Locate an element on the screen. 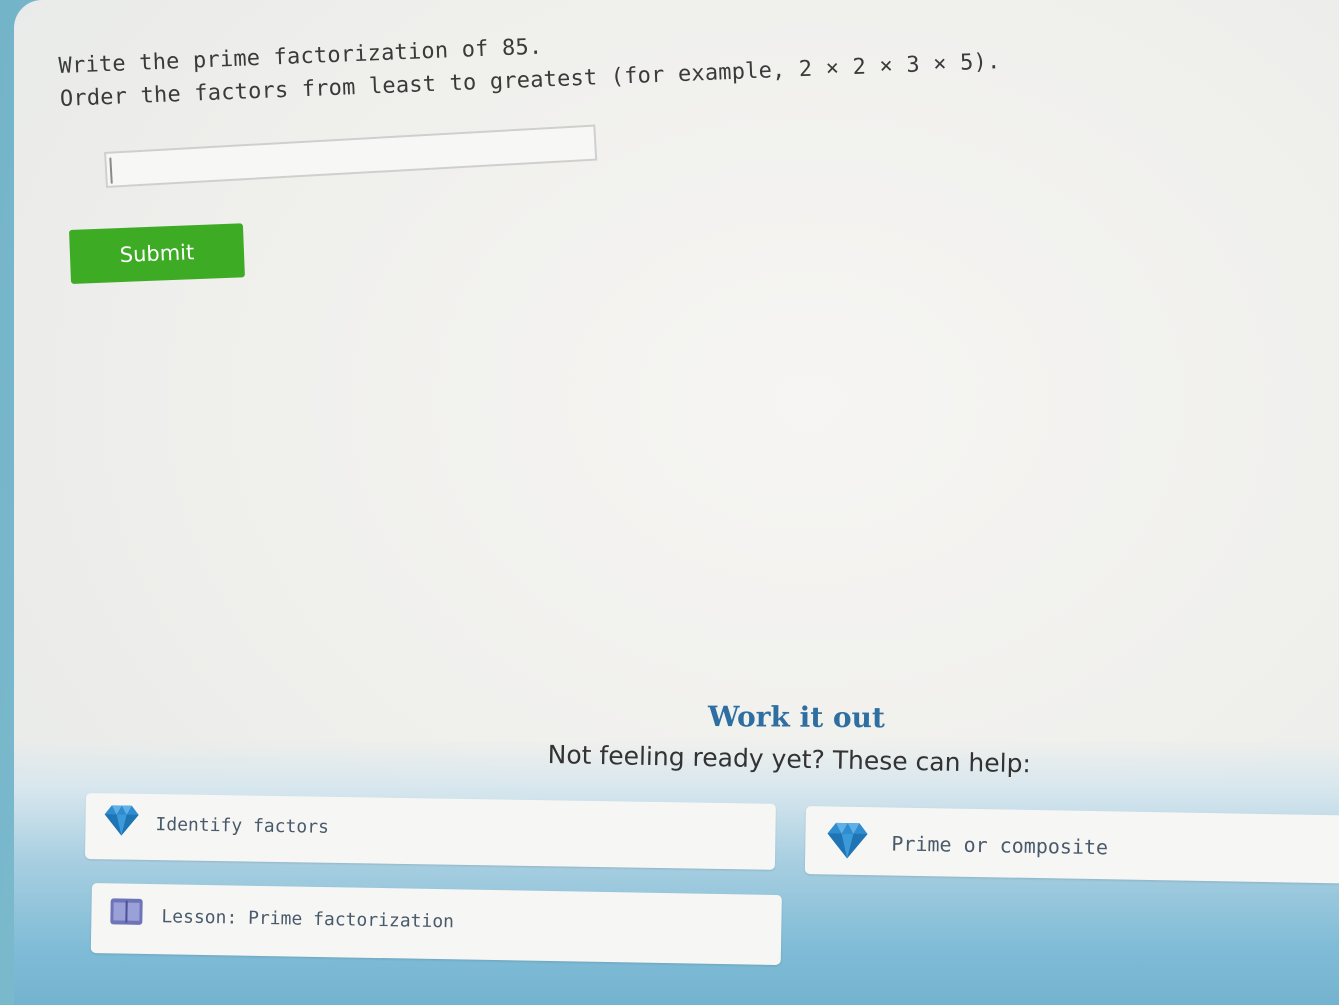  answer-input is located at coordinates (351, 156).